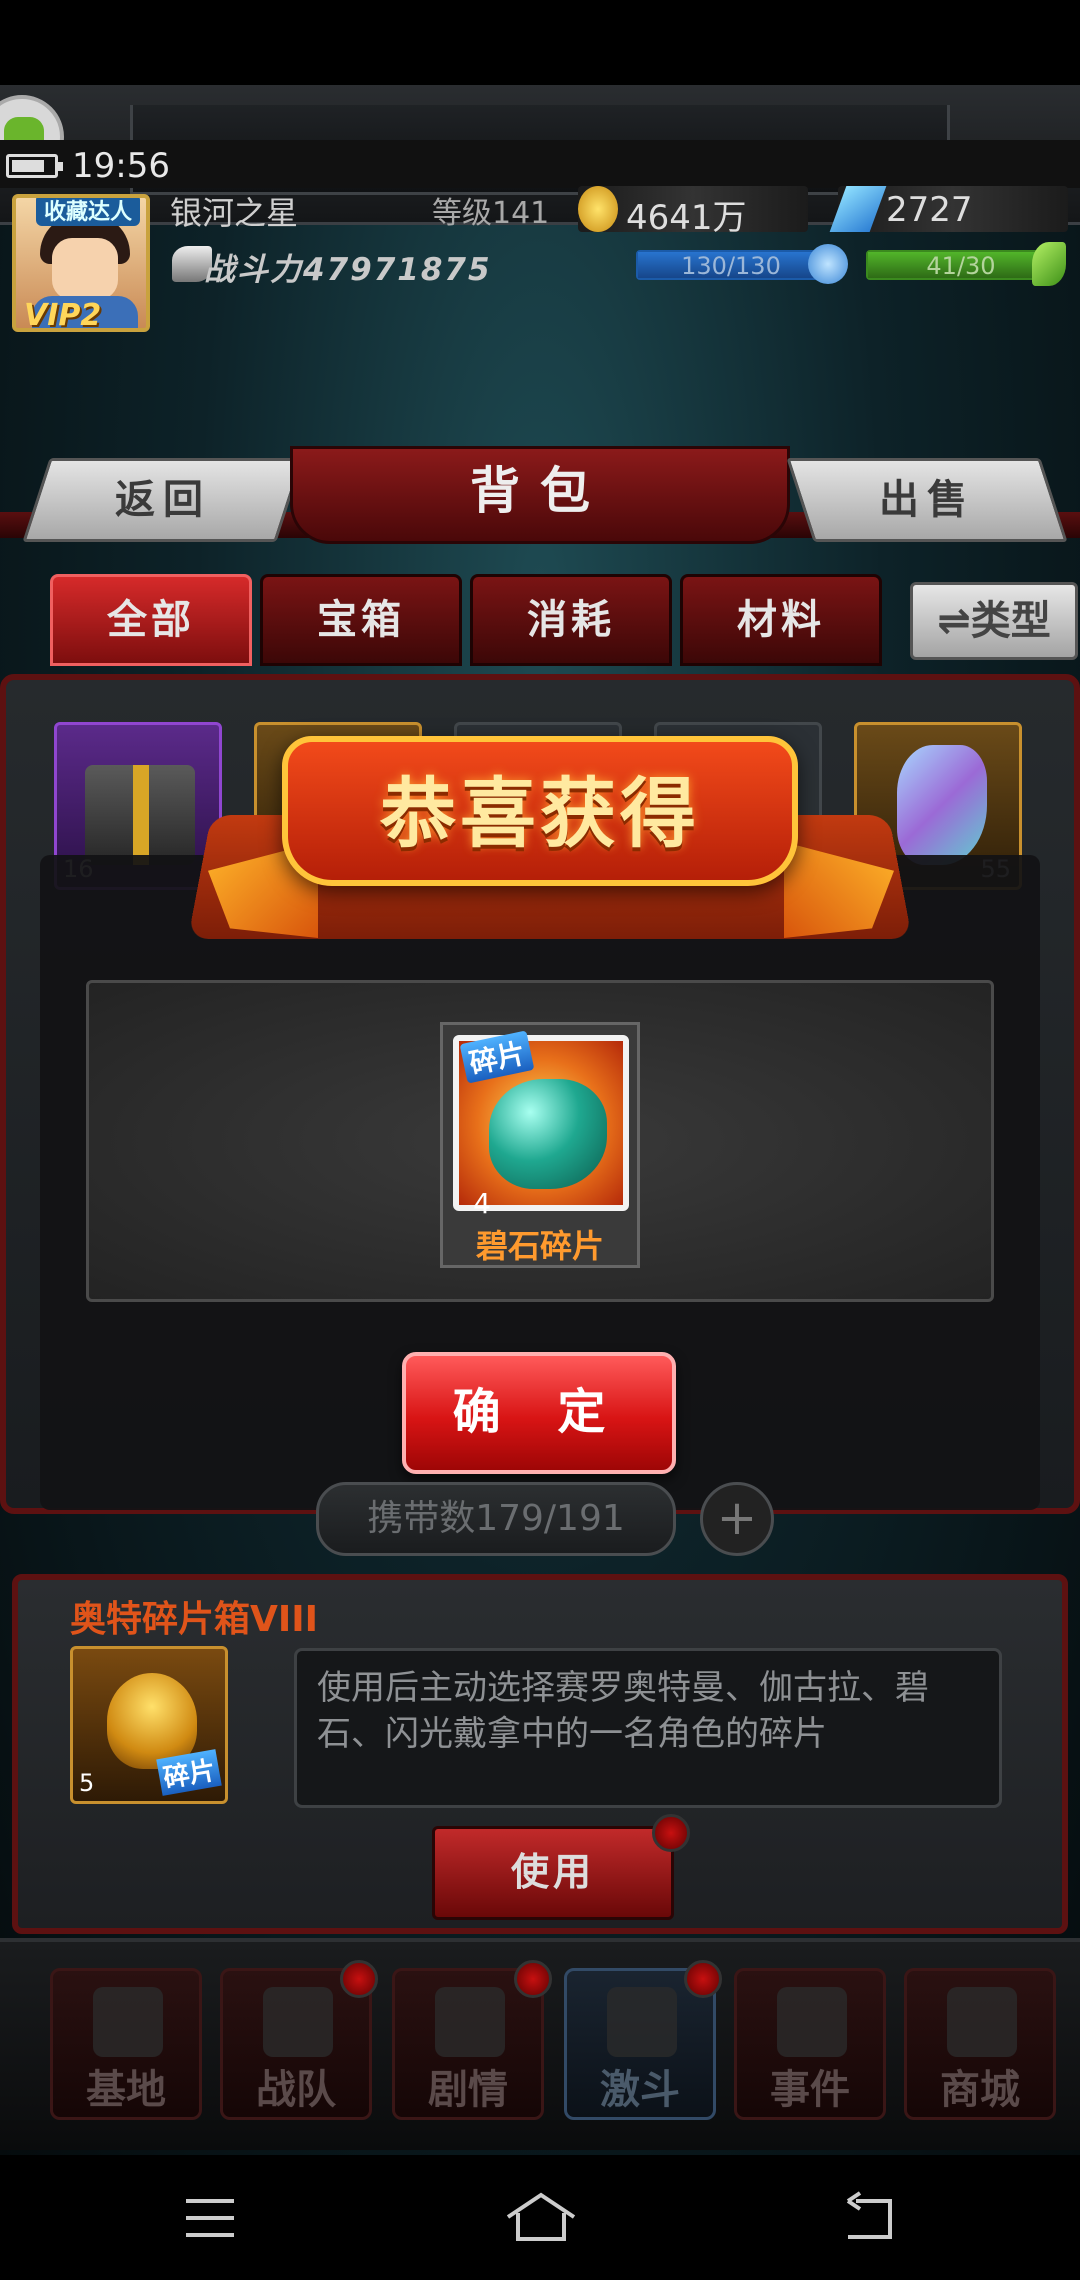  I want to click on nav-base: 基地, so click(126, 2044).